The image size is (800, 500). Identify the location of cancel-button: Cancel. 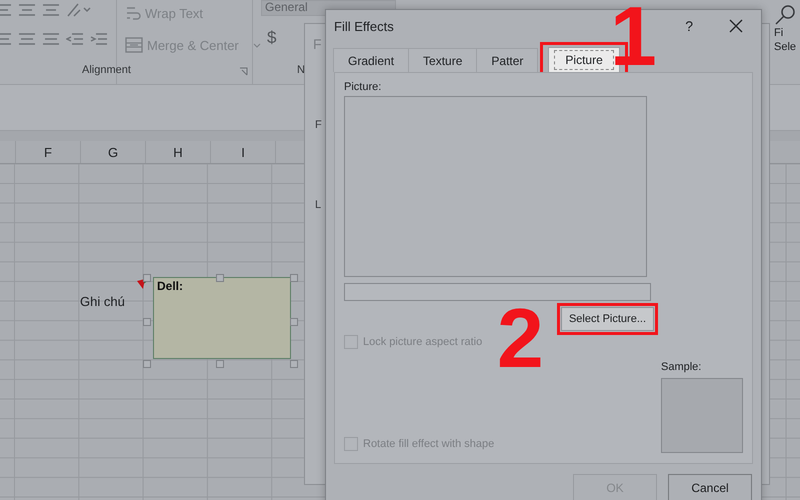
(710, 487).